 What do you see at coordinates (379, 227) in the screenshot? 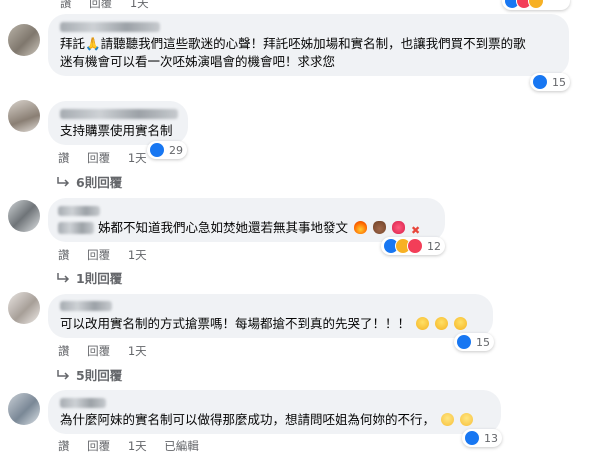
I see `poop-emoji-icon` at bounding box center [379, 227].